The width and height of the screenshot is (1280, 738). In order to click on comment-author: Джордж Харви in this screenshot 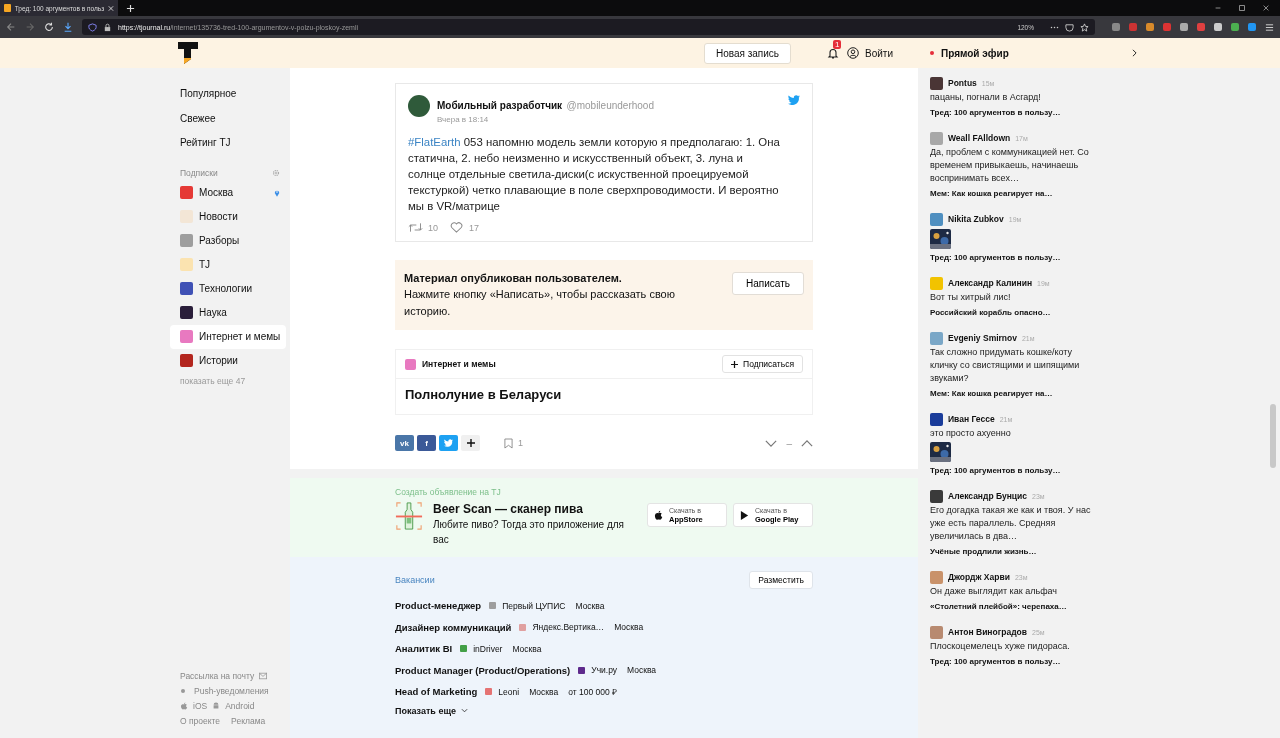, I will do `click(979, 577)`.